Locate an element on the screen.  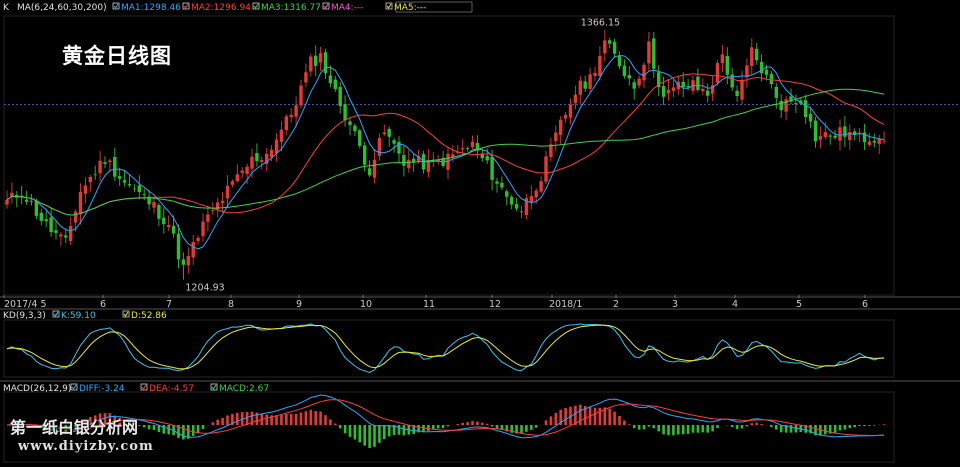
legend-label: MA1:1298.46 is located at coordinates (151, 8).